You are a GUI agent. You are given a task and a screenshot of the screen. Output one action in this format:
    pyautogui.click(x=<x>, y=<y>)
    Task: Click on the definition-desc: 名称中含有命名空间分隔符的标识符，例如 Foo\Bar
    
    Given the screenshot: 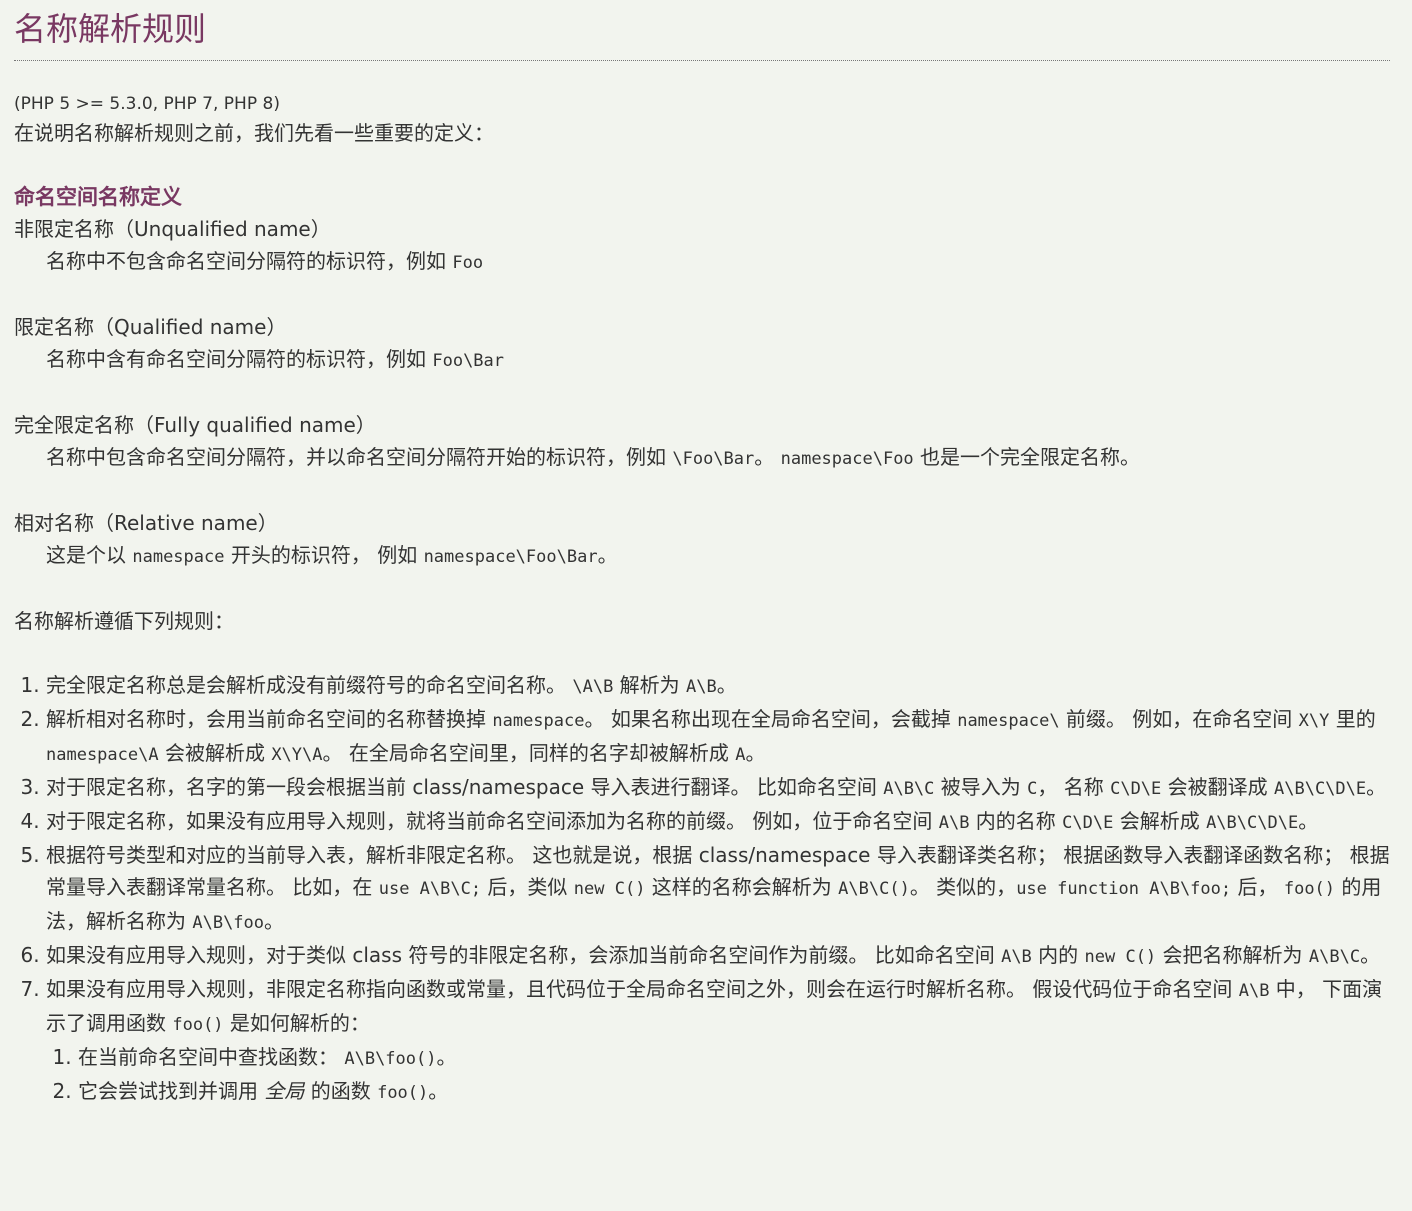 What is the action you would take?
    pyautogui.click(x=275, y=359)
    